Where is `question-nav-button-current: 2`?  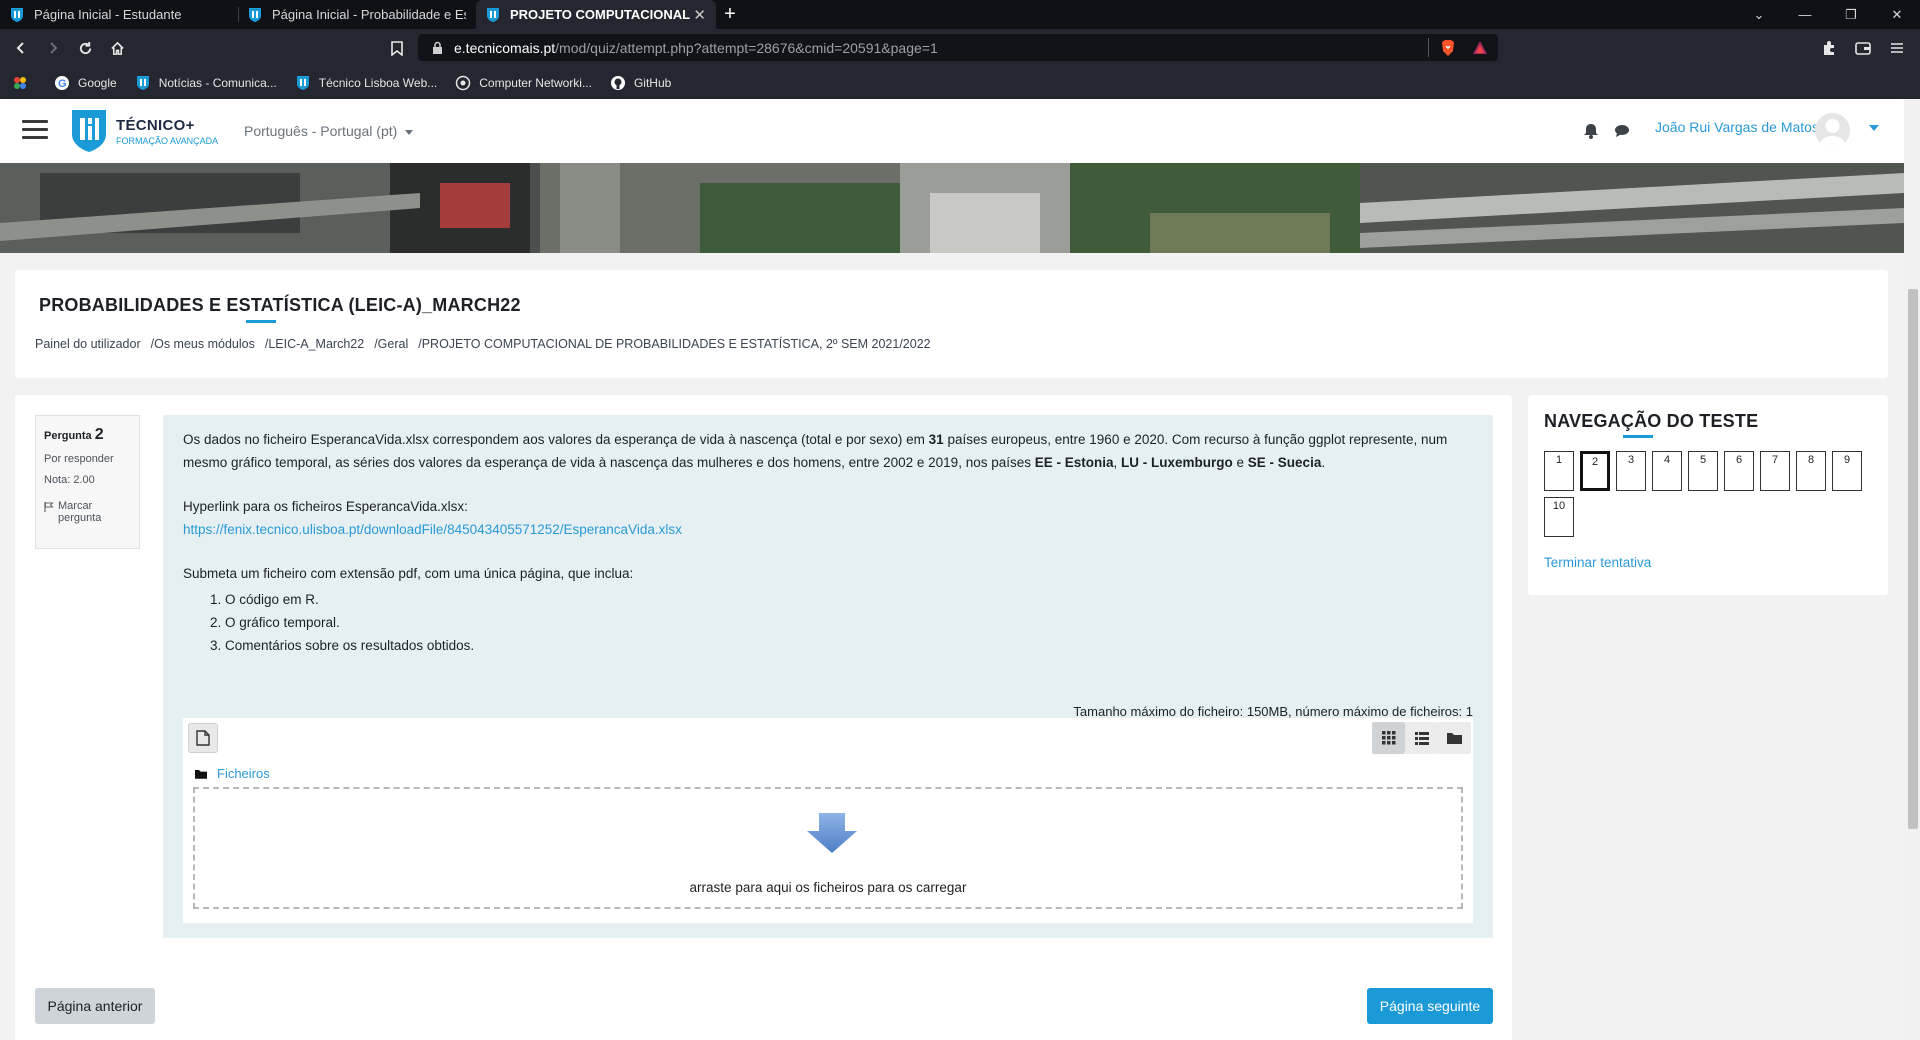
question-nav-button-current: 2 is located at coordinates (1595, 471).